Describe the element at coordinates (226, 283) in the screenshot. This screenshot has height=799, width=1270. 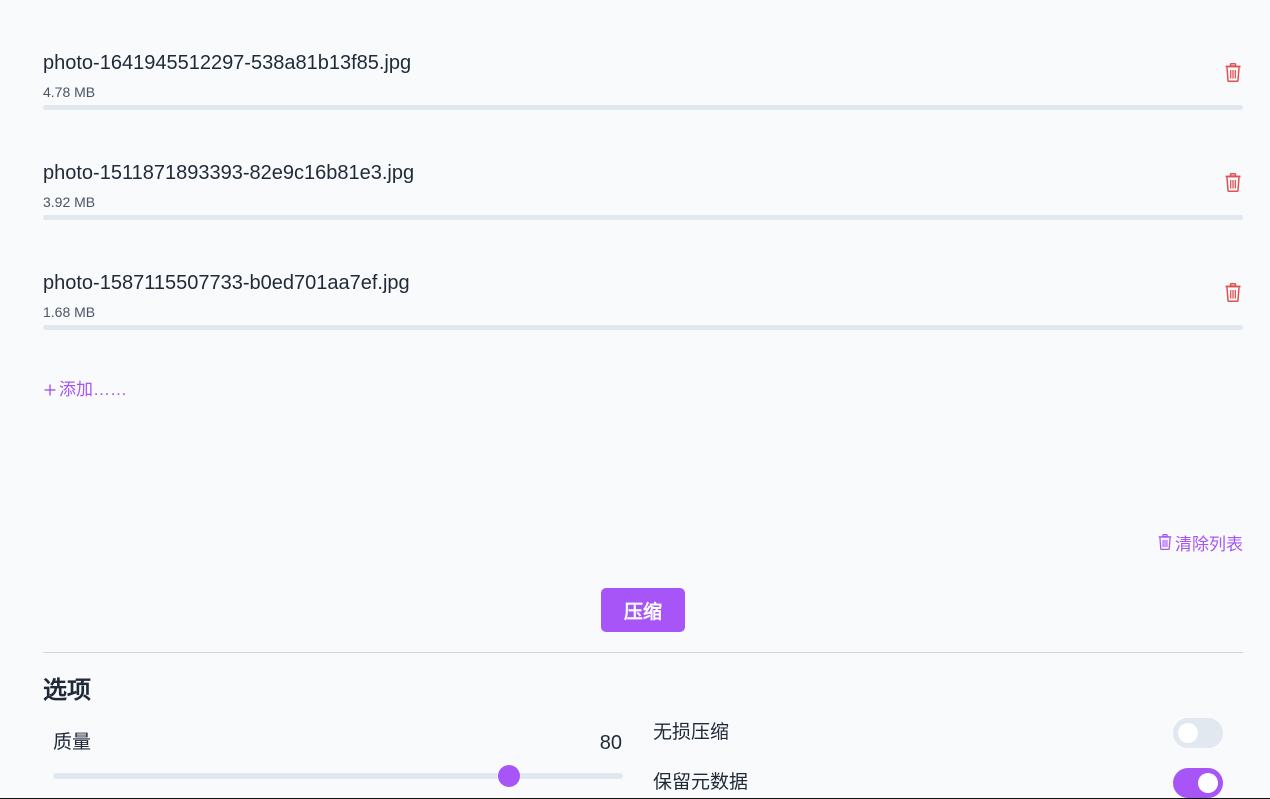
I see `file-name: photo-1587115507733-b0ed701aa7ef.jpg` at that location.